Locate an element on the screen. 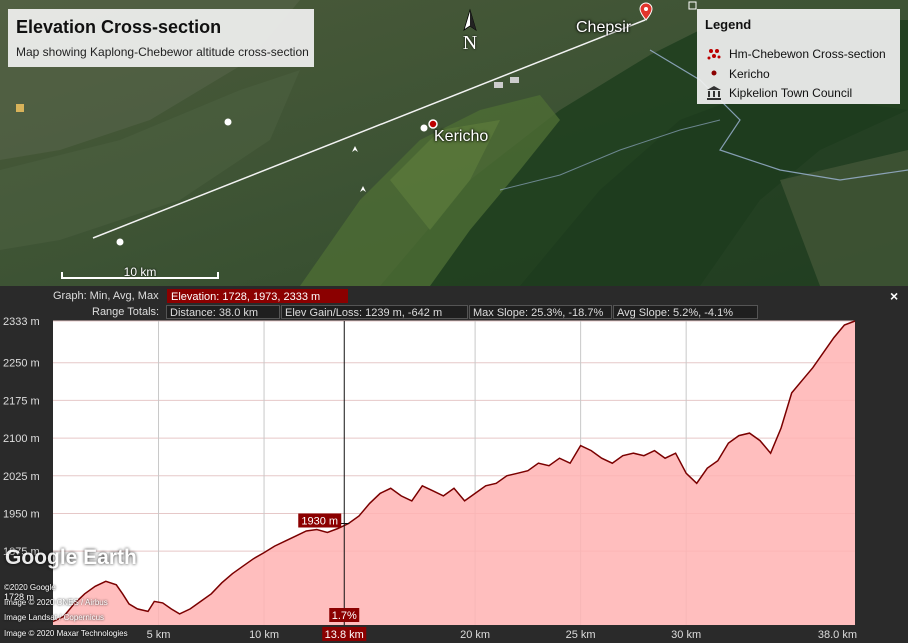 This screenshot has height=643, width=908. scale-label: 10 km is located at coordinates (140, 272).